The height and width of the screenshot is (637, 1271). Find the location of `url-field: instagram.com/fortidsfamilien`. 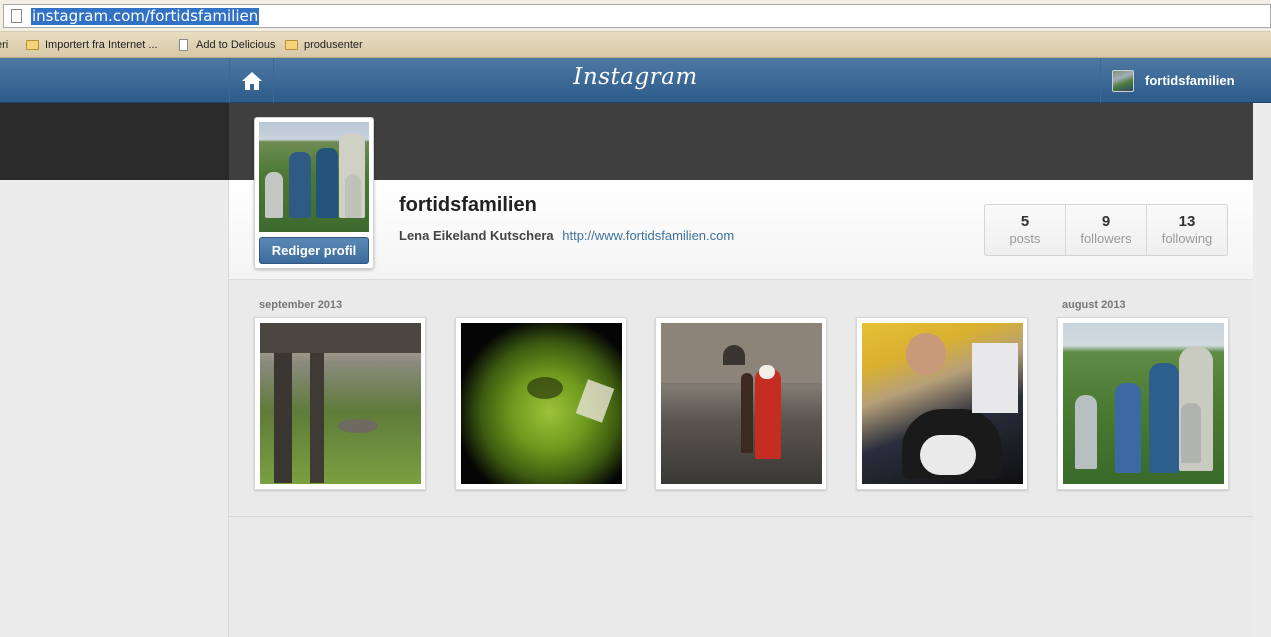

url-field: instagram.com/fortidsfamilien is located at coordinates (637, 16).